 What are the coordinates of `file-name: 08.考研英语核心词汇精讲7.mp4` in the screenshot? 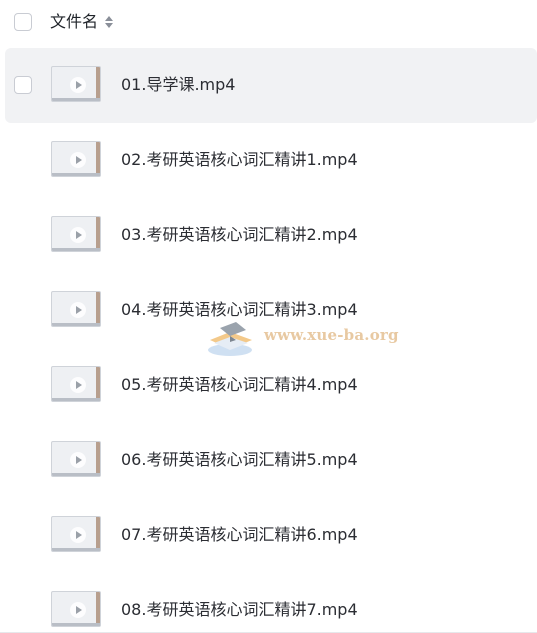 It's located at (239, 610).